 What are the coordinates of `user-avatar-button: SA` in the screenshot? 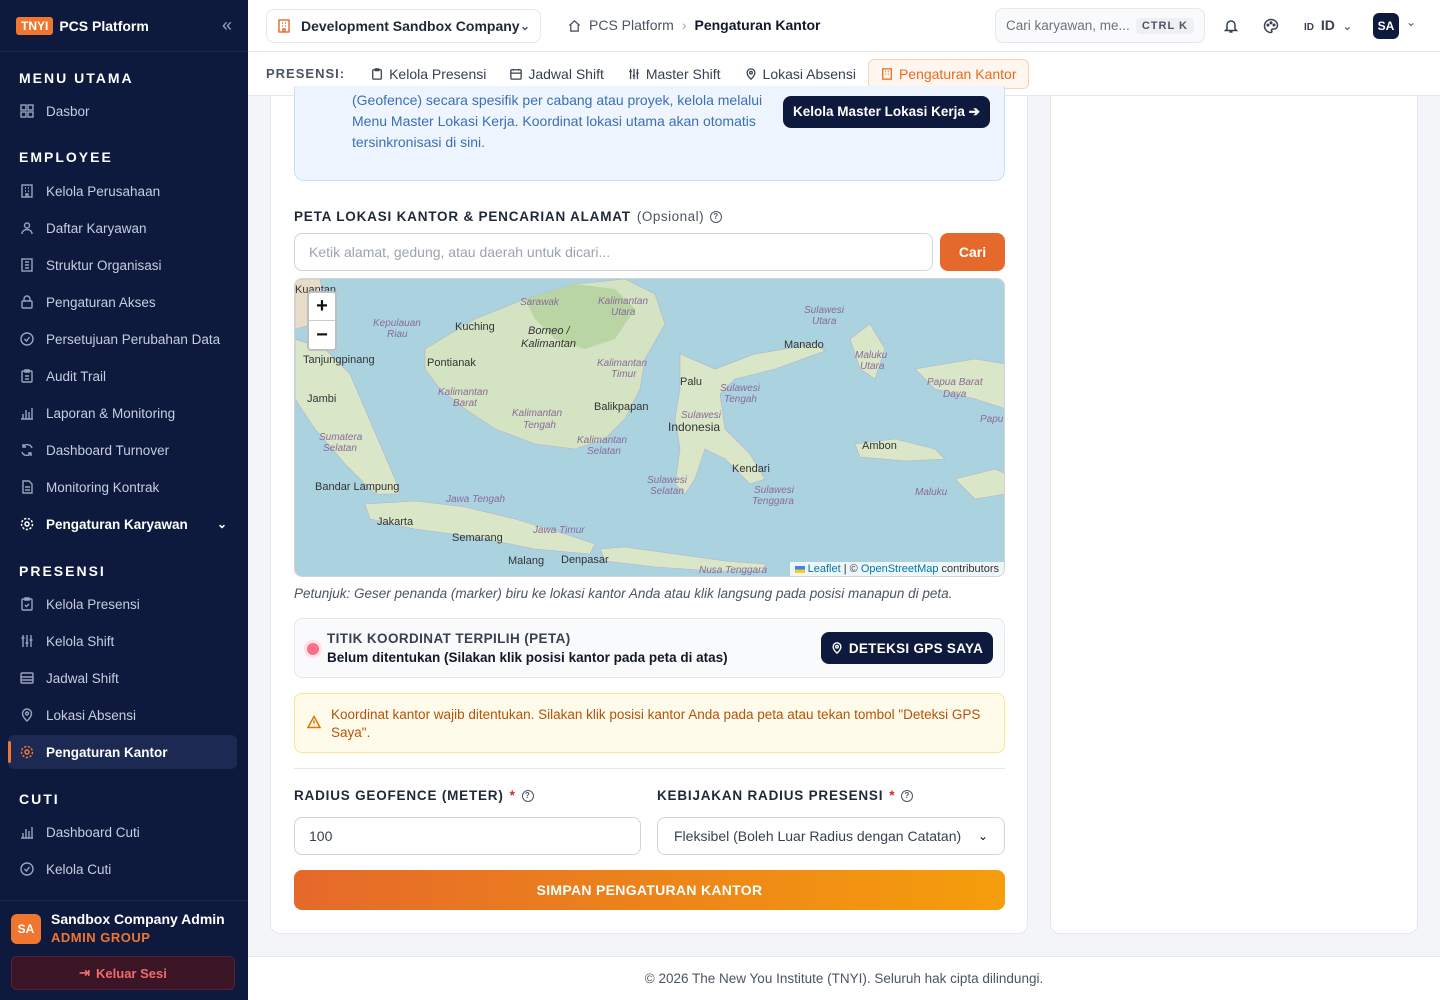 It's located at (1386, 26).